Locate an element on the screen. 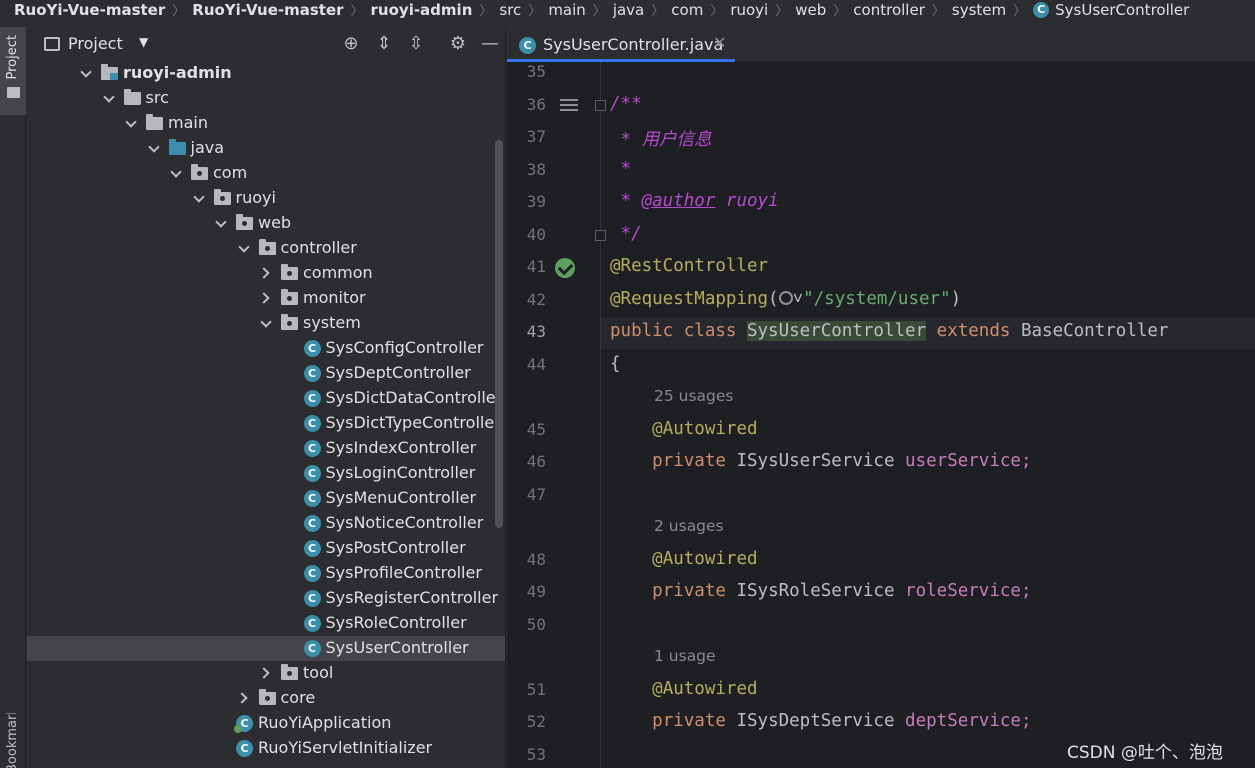 This screenshot has width=1255, height=768. tree-item-folder: core is located at coordinates (266, 698).